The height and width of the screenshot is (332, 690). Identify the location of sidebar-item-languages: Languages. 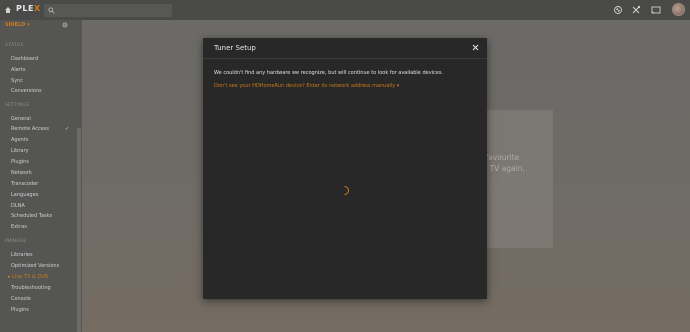
(24, 195).